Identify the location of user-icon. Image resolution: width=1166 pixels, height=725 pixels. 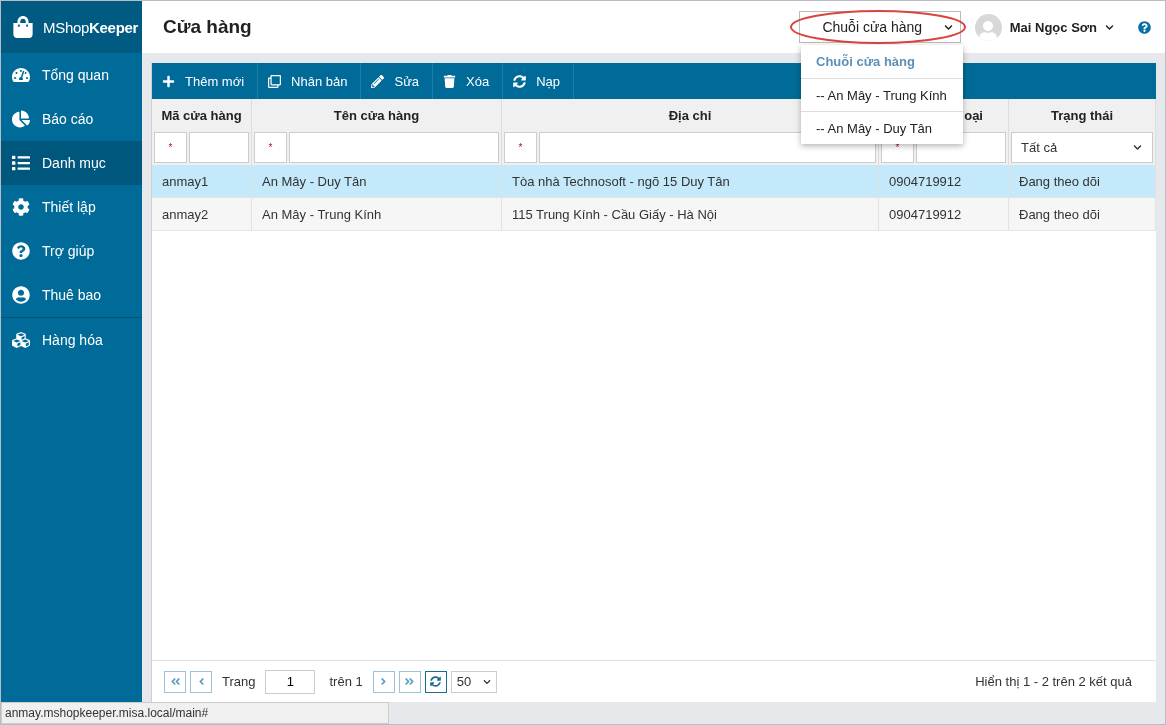
(21, 295).